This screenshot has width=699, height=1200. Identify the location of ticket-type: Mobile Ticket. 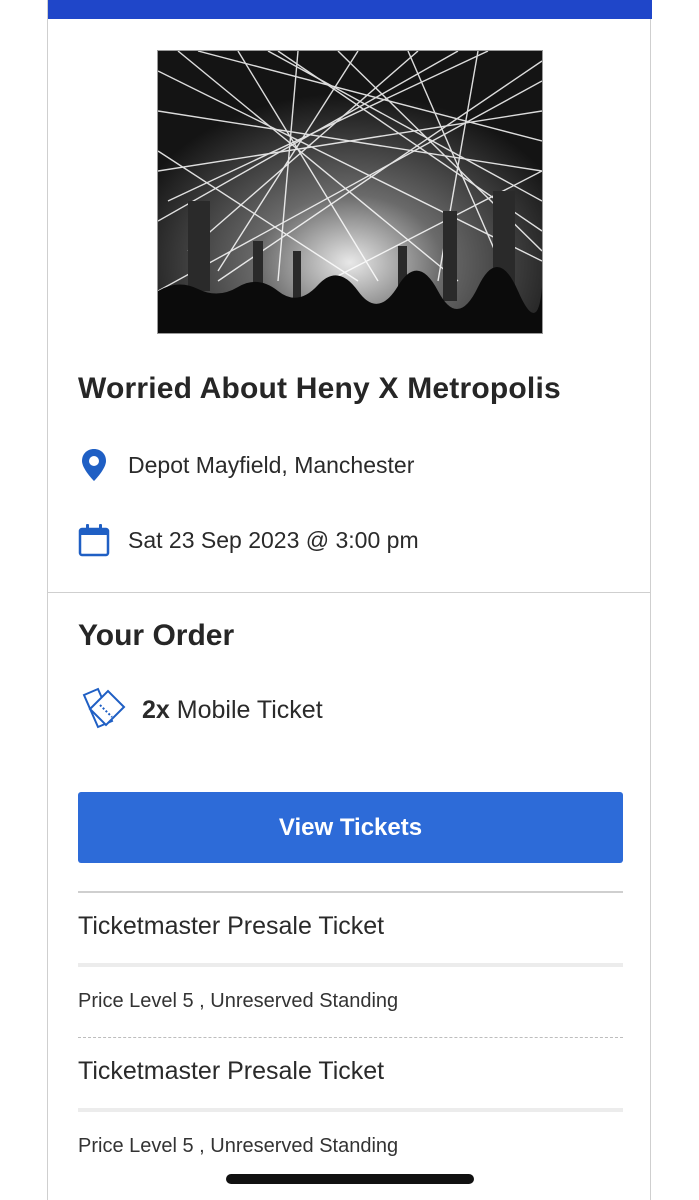
(249, 710).